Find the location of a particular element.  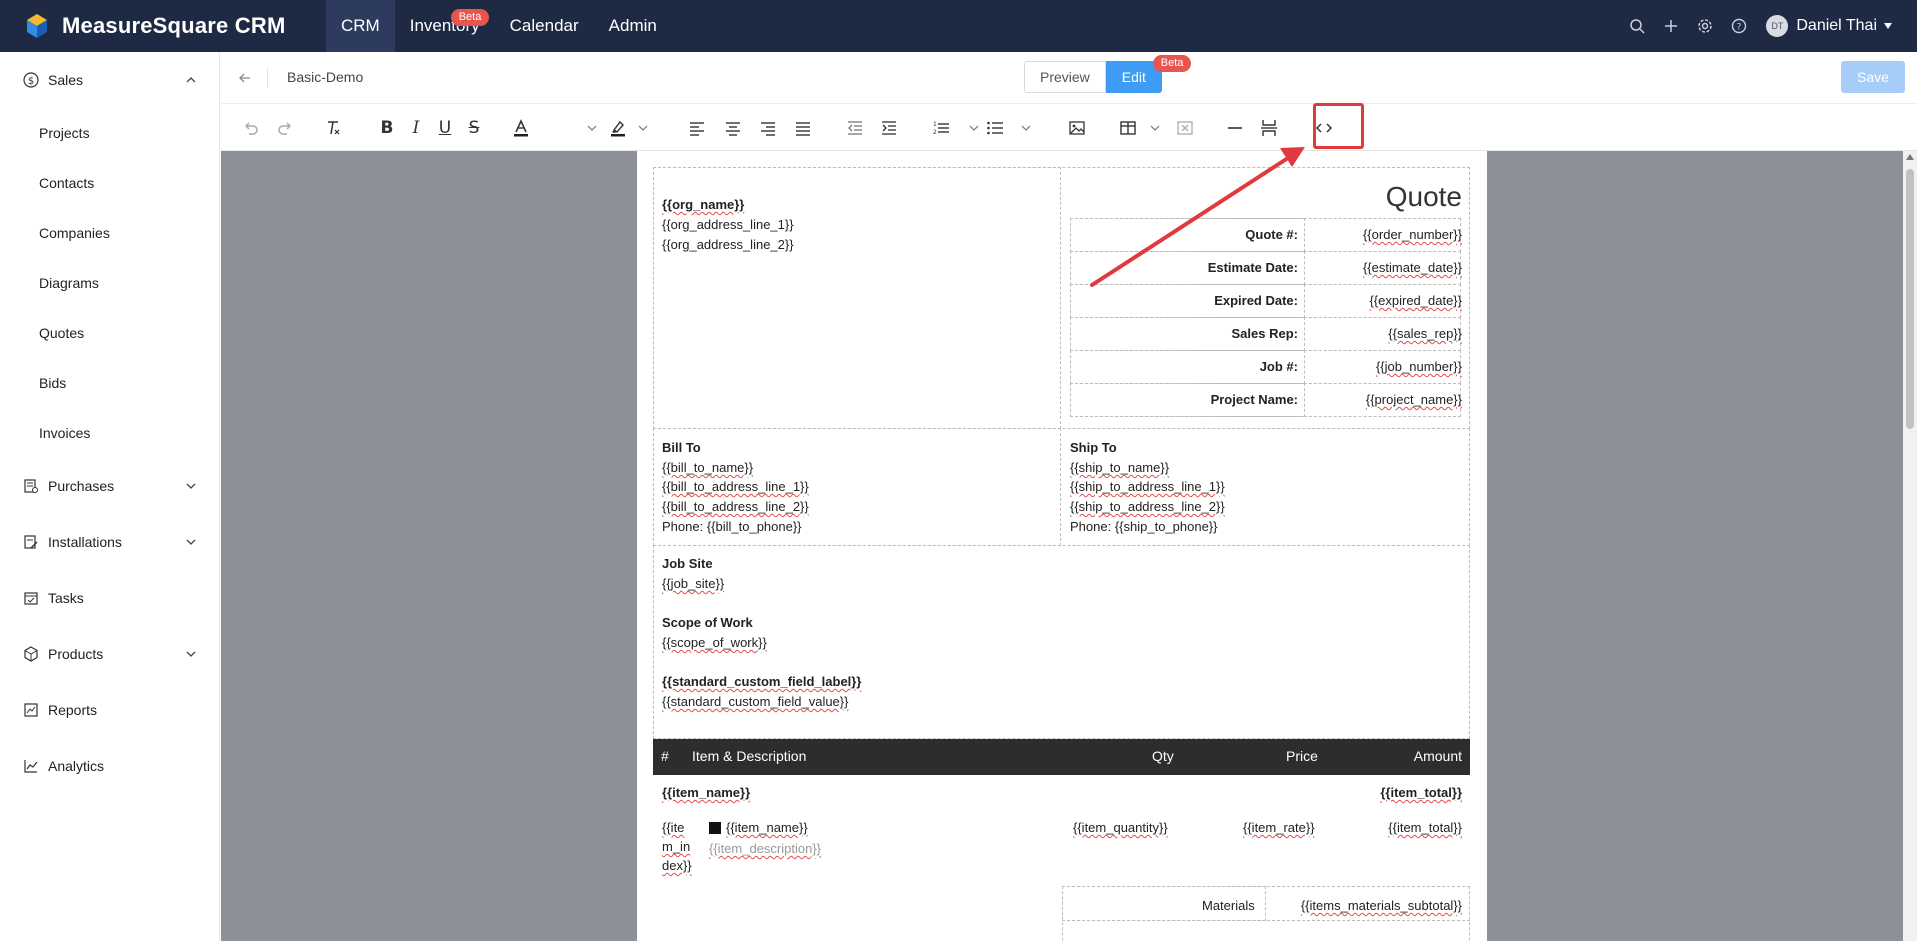

sidebar-item-projects: Projects is located at coordinates (109, 133).